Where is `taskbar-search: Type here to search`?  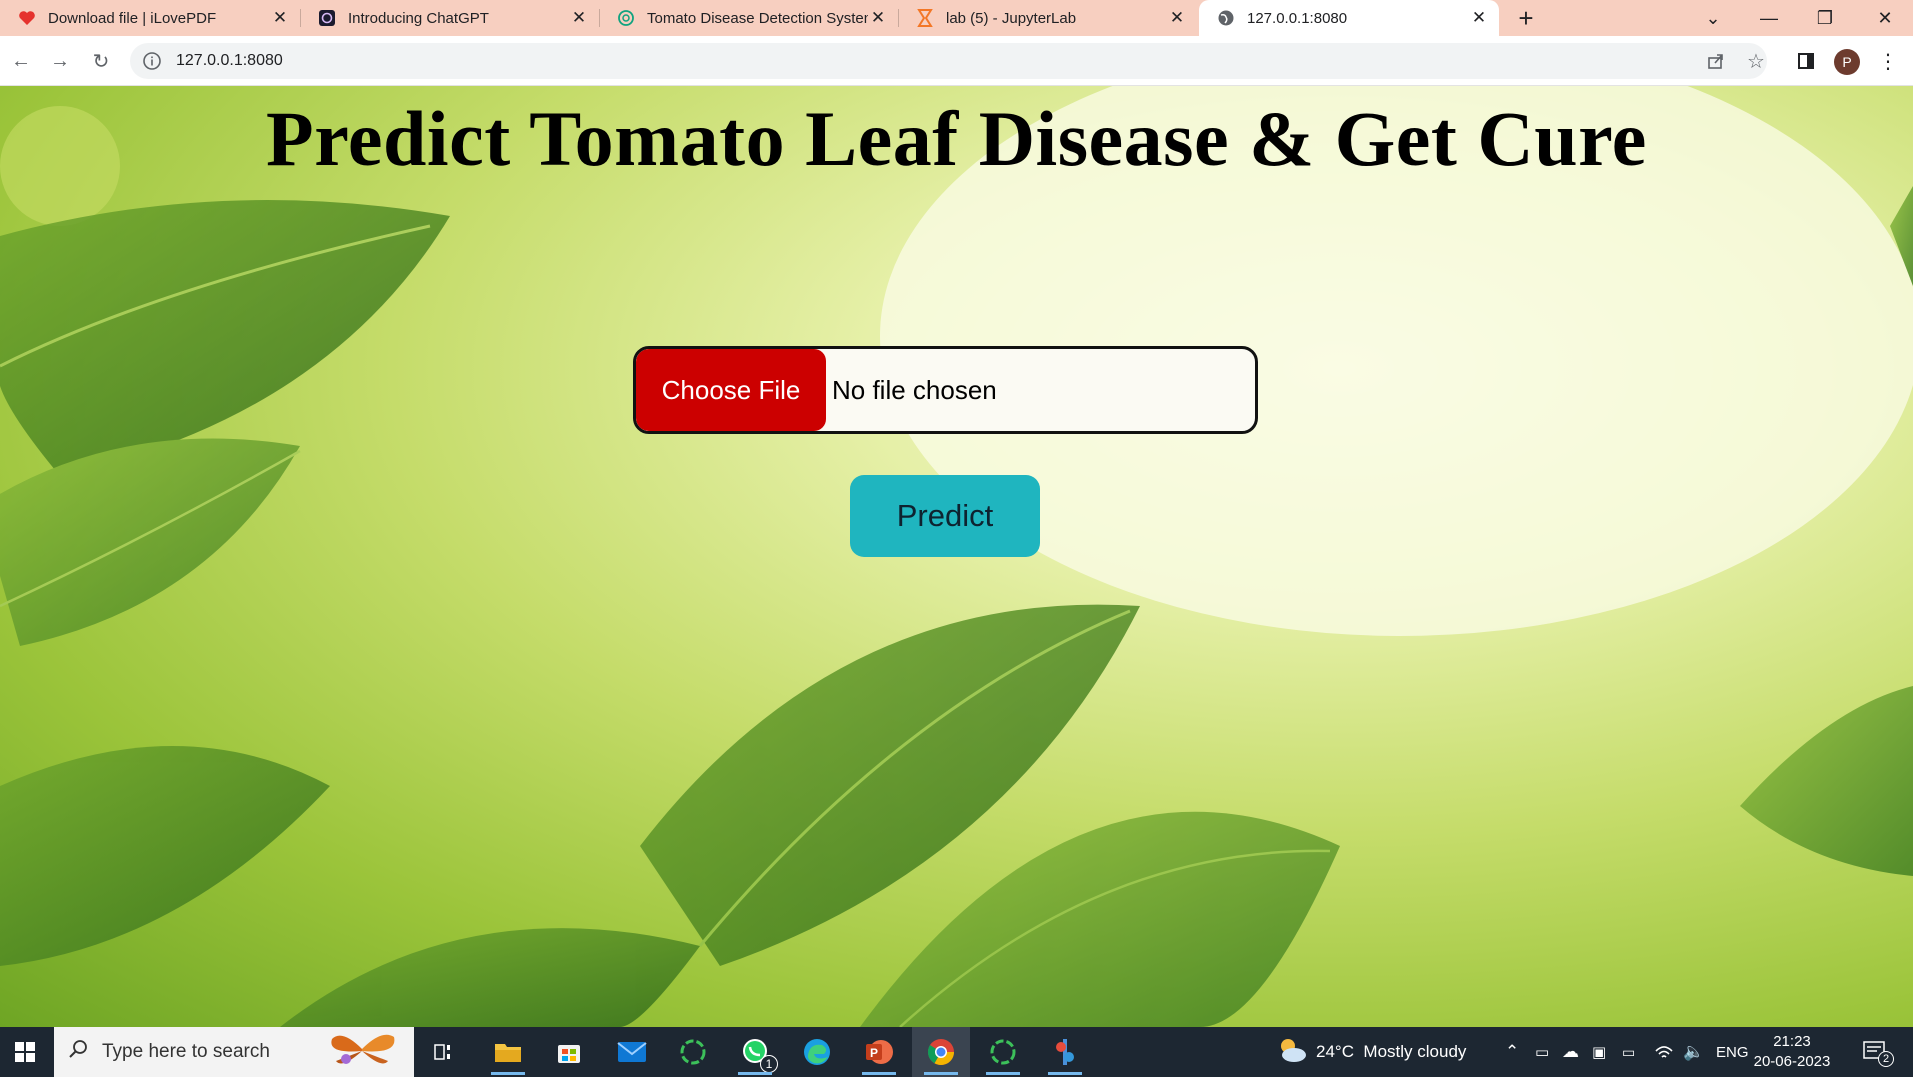 taskbar-search: Type here to search is located at coordinates (234, 1052).